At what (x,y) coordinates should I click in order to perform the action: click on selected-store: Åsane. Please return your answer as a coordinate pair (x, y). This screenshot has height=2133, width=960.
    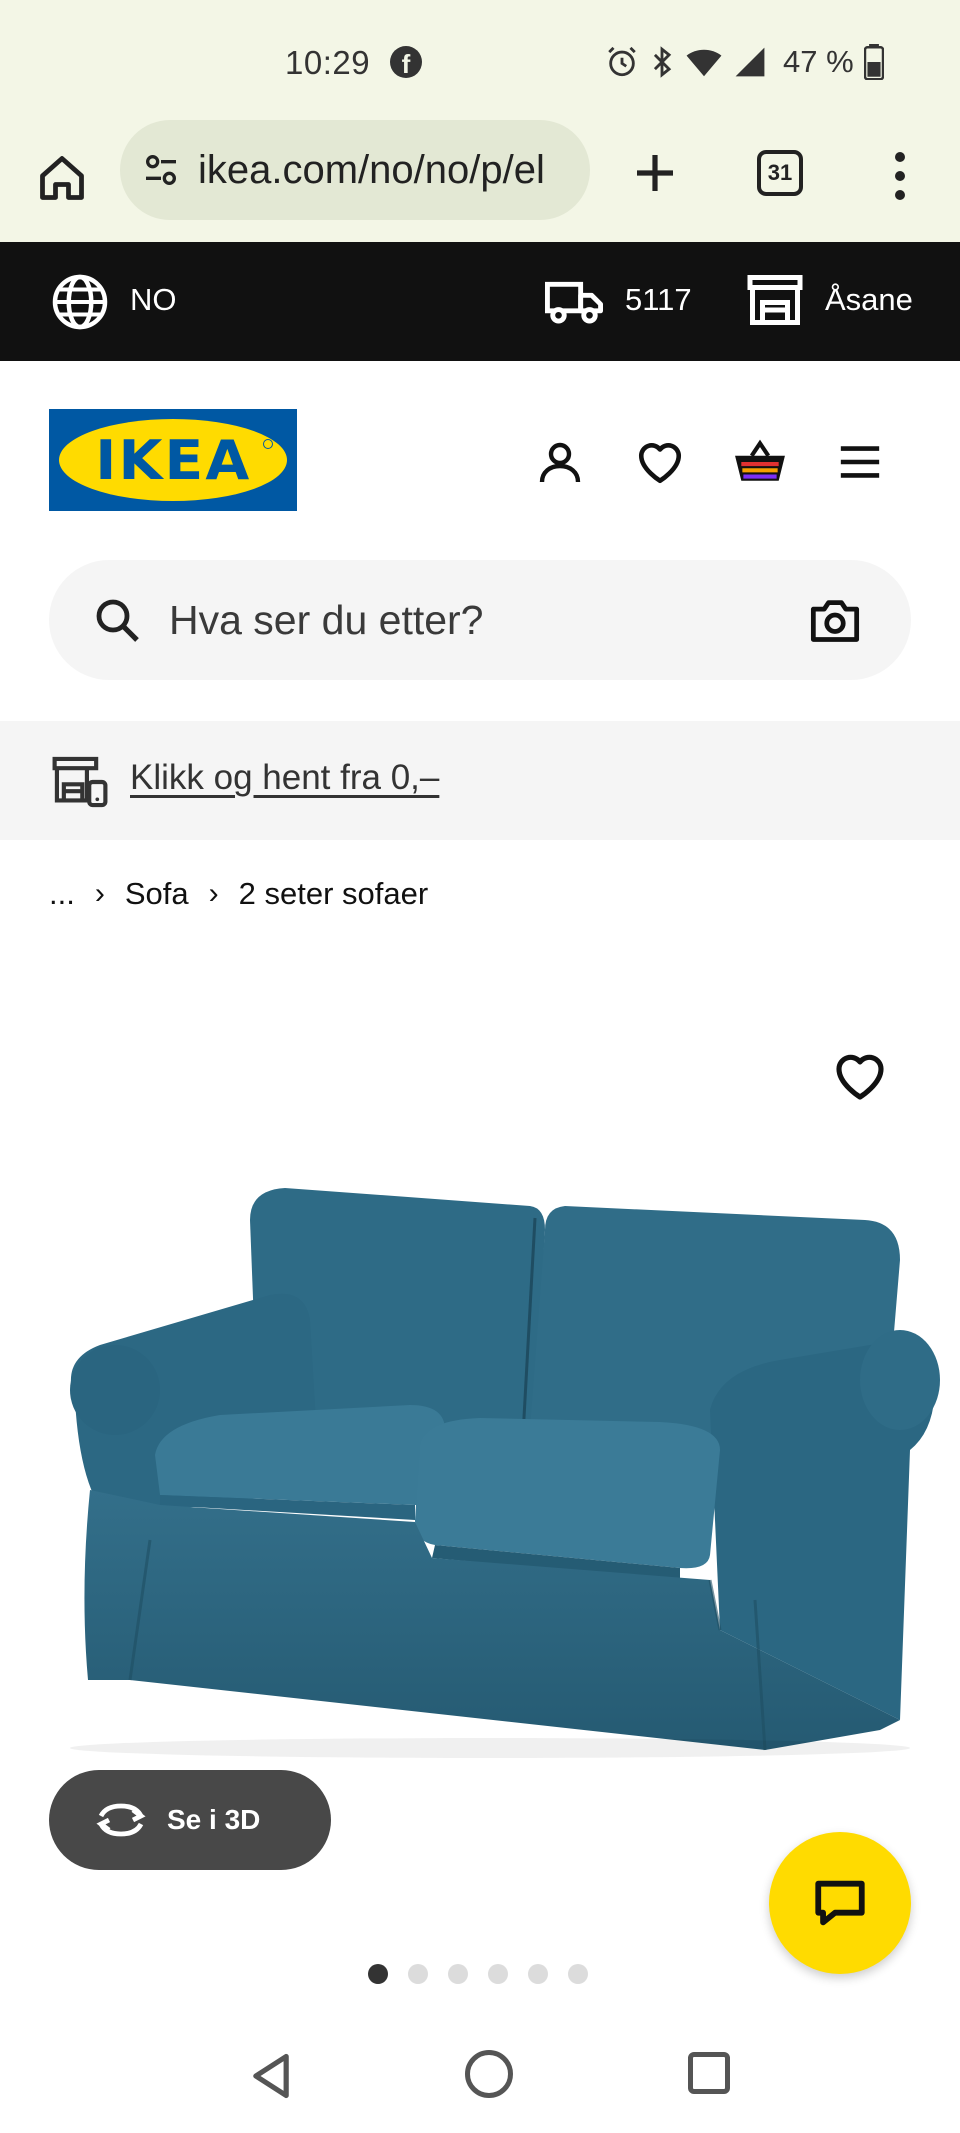
    Looking at the image, I should click on (869, 300).